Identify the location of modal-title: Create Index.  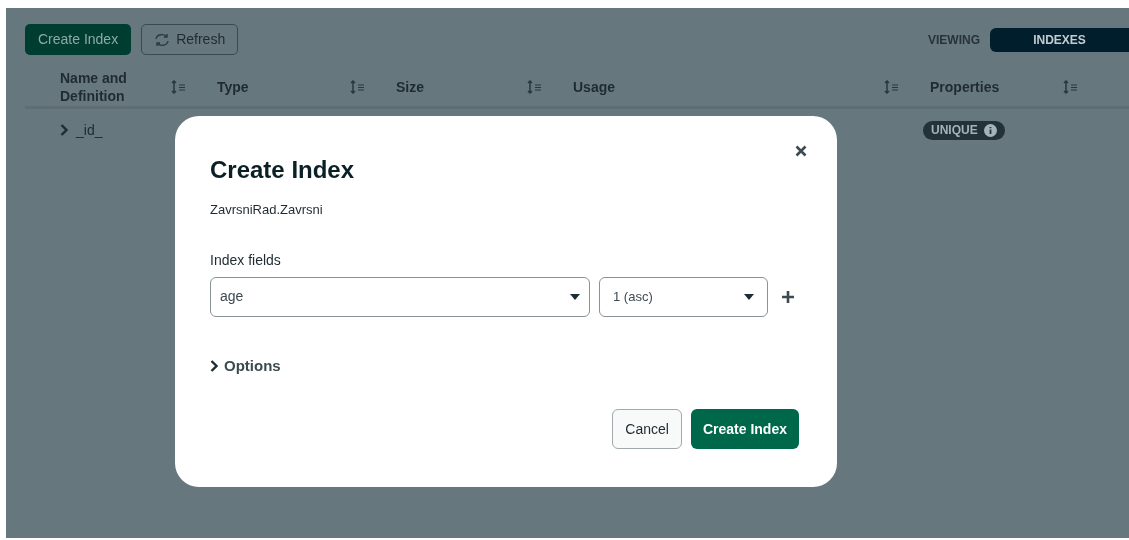
(283, 170).